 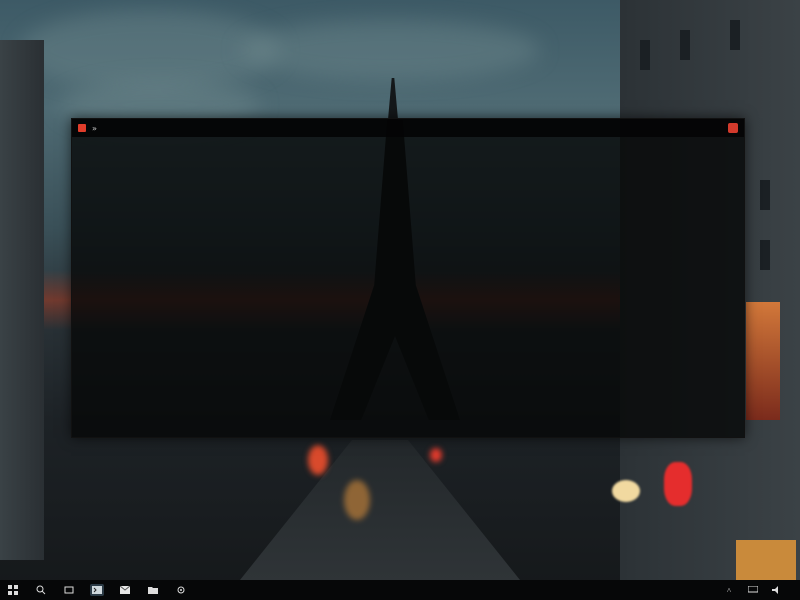 What do you see at coordinates (41, 590) in the screenshot?
I see `search-icon` at bounding box center [41, 590].